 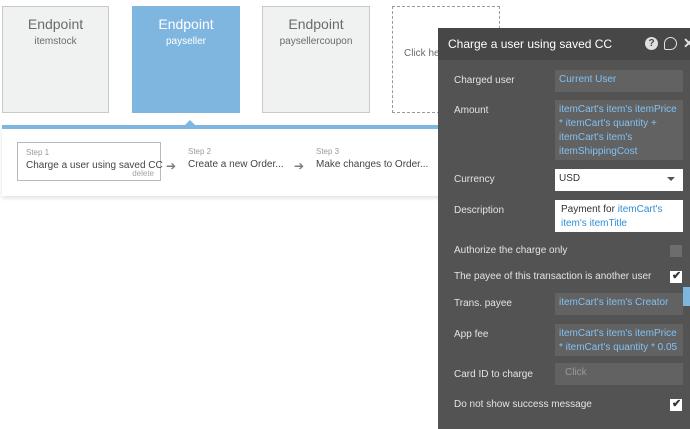 What do you see at coordinates (619, 374) in the screenshot?
I see `card-id-field: Click` at bounding box center [619, 374].